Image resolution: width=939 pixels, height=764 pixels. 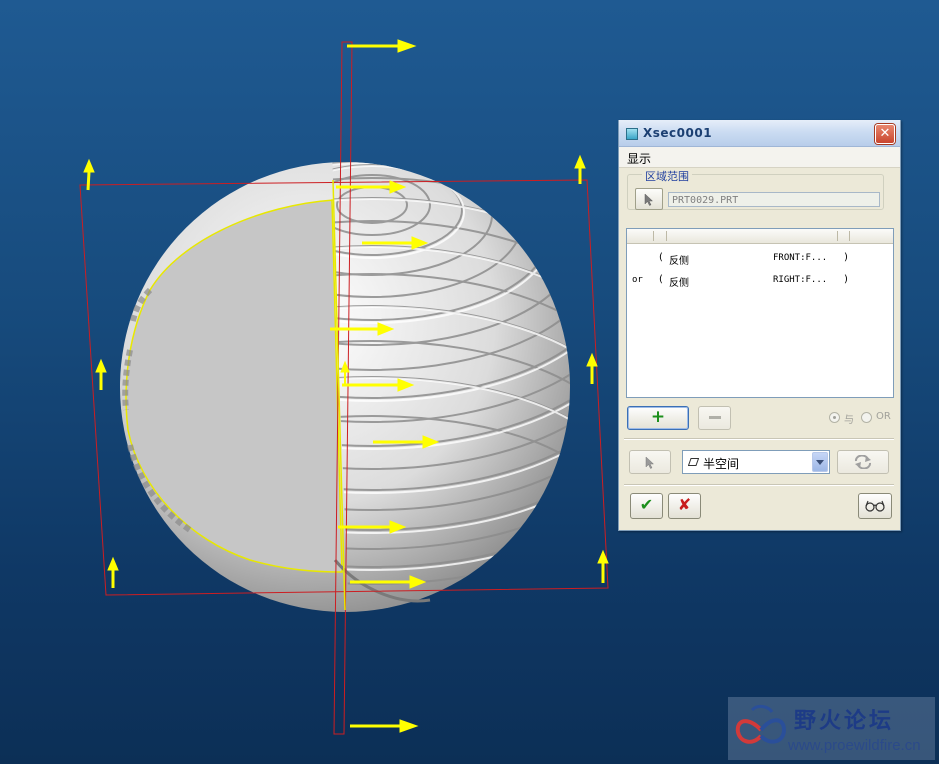 What do you see at coordinates (774, 199) in the screenshot?
I see `reference-field: PRT0029.PRT` at bounding box center [774, 199].